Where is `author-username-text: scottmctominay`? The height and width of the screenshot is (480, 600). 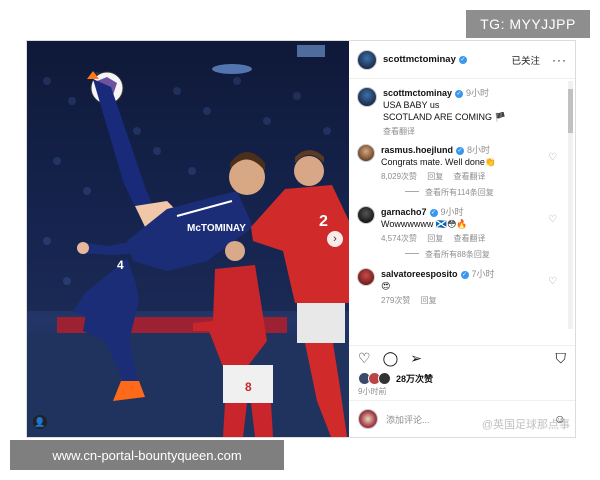 author-username-text: scottmctominay is located at coordinates (419, 59).